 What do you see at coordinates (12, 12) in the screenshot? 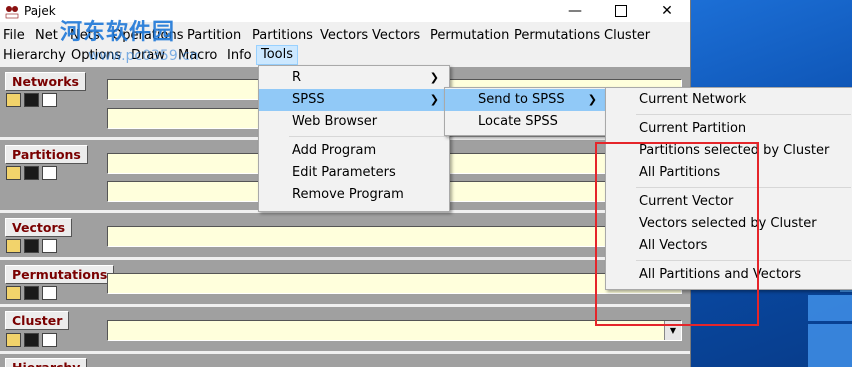
I see `pajek-app-icon` at bounding box center [12, 12].